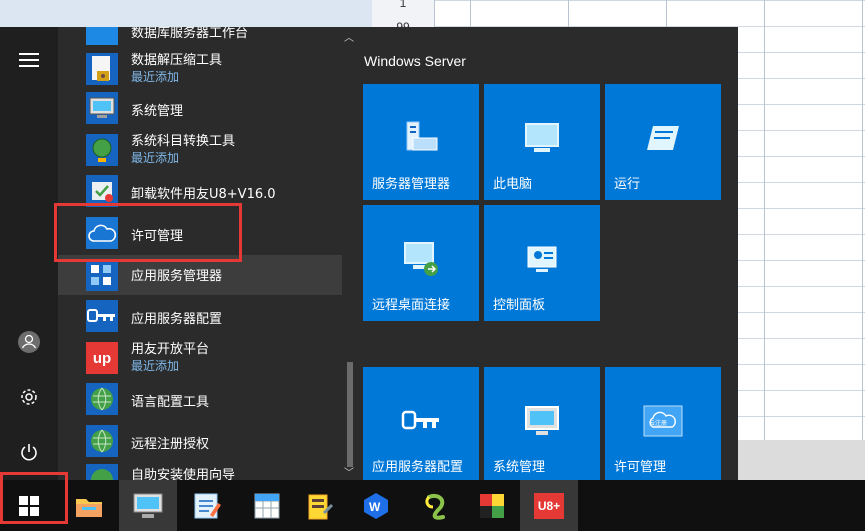  What do you see at coordinates (102, 36) in the screenshot?
I see `app-icon` at bounding box center [102, 36].